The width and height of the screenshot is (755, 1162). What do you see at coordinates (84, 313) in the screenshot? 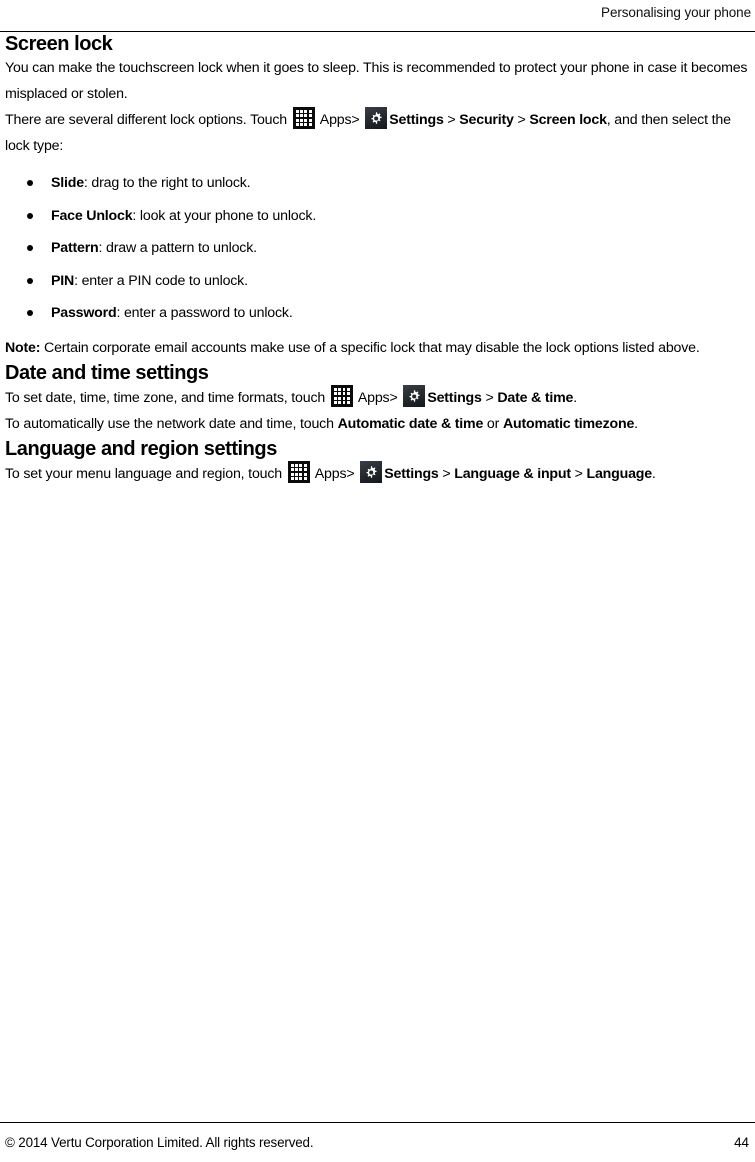
I see `lock-option-term: Password` at bounding box center [84, 313].